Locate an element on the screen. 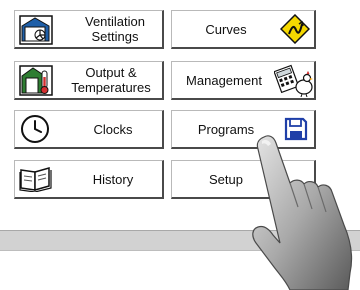  output-temperatures-button: Output & Temperatures is located at coordinates (89, 80).